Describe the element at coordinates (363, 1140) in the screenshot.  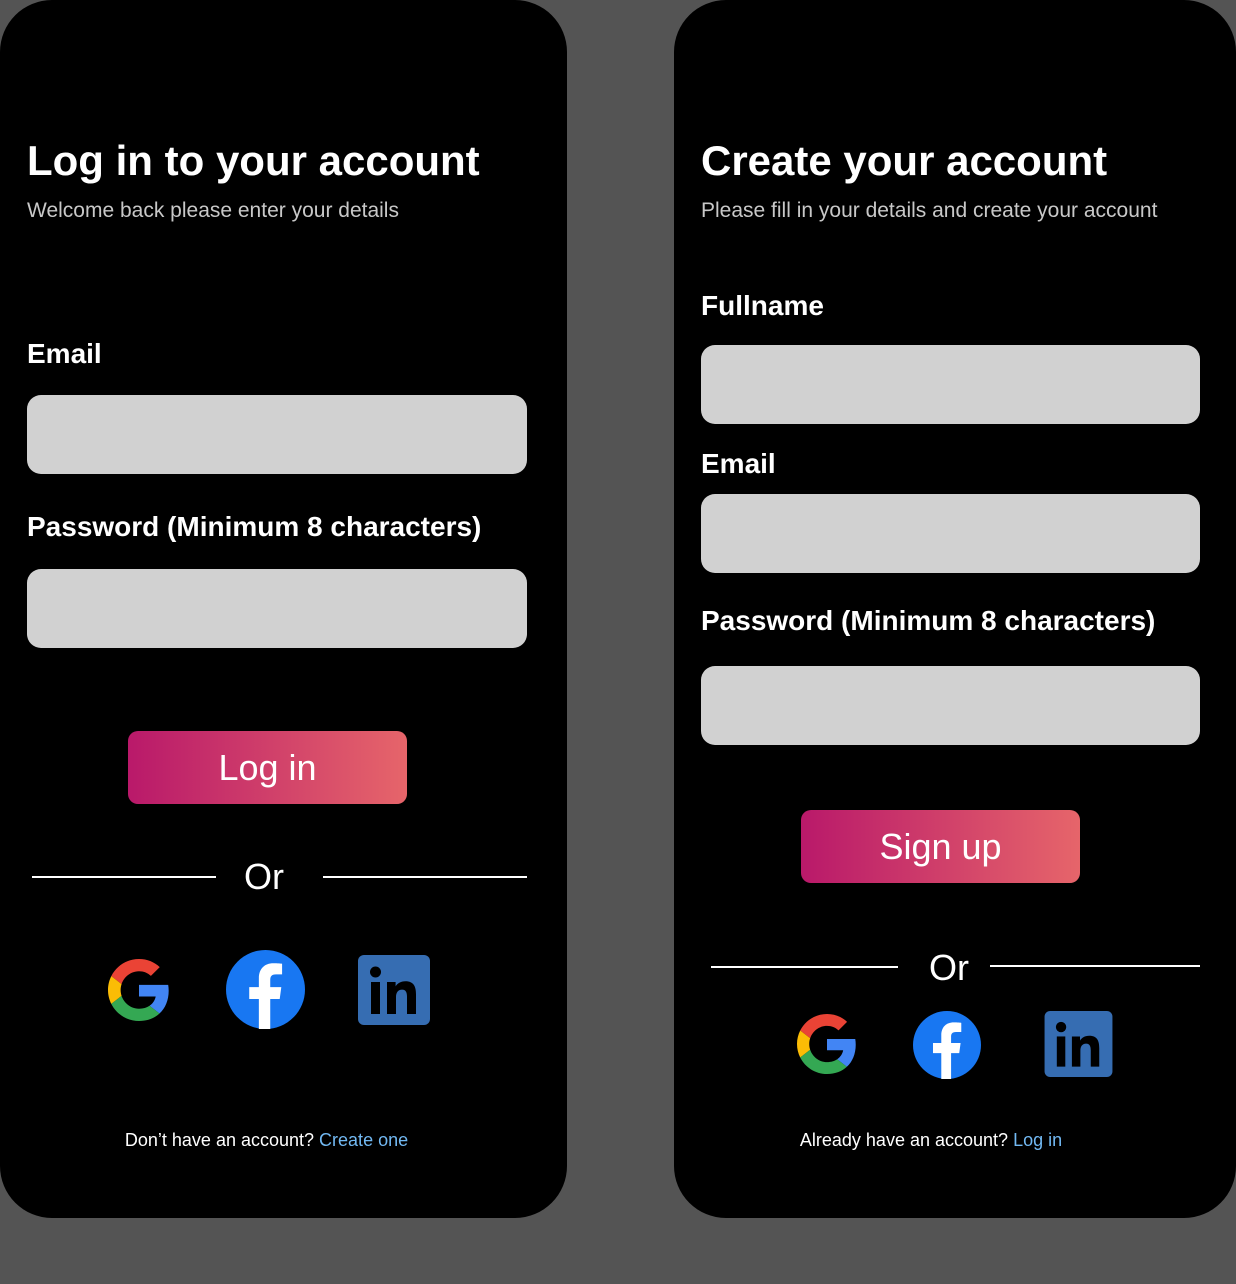
I see `create-account-link: Create one` at that location.